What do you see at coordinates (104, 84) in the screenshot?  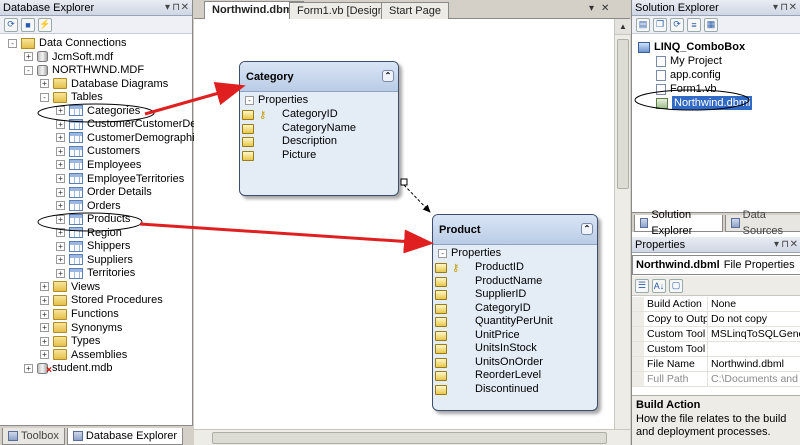 I see `tree-node: + Database Diagrams` at bounding box center [104, 84].